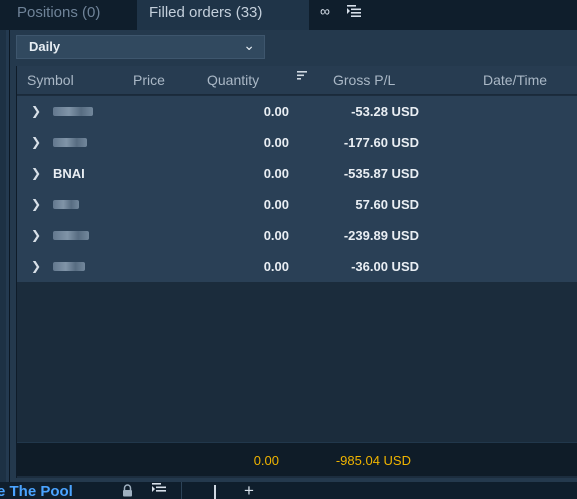  I want to click on row-gross-pl: -535.87 USD, so click(381, 173).